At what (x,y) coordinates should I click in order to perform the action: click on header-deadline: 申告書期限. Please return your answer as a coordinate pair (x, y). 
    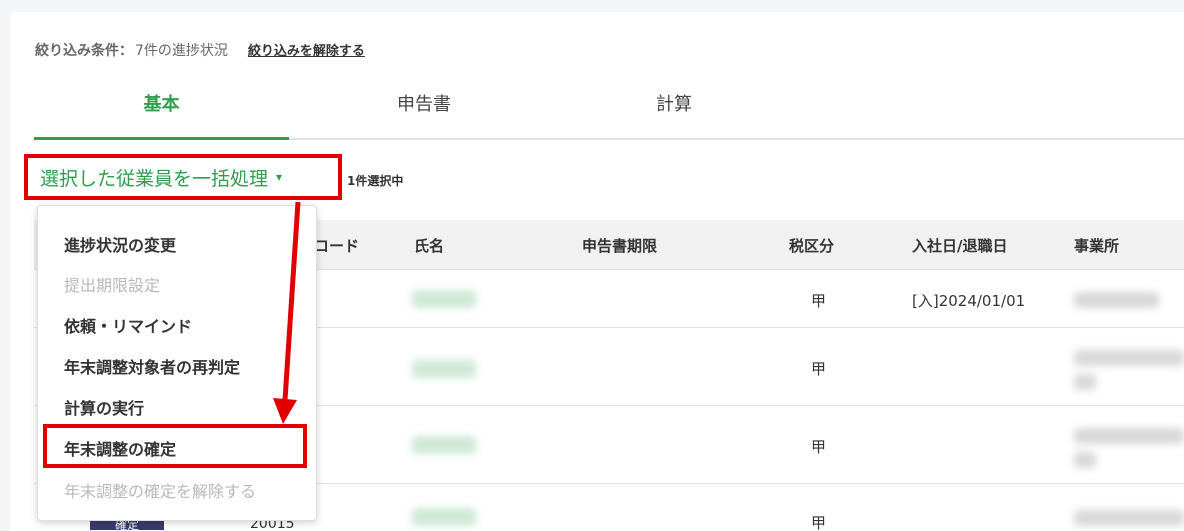
    Looking at the image, I should click on (620, 246).